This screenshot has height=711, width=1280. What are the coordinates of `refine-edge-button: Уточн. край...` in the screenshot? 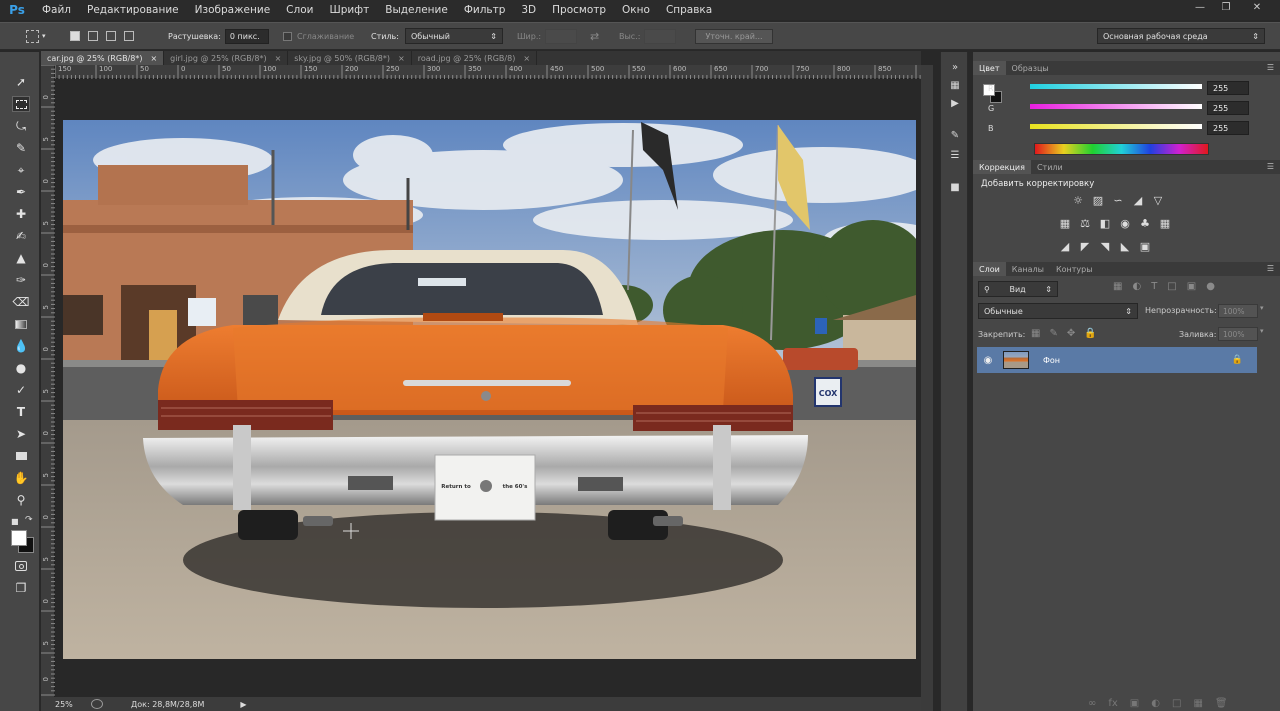 It's located at (734, 36).